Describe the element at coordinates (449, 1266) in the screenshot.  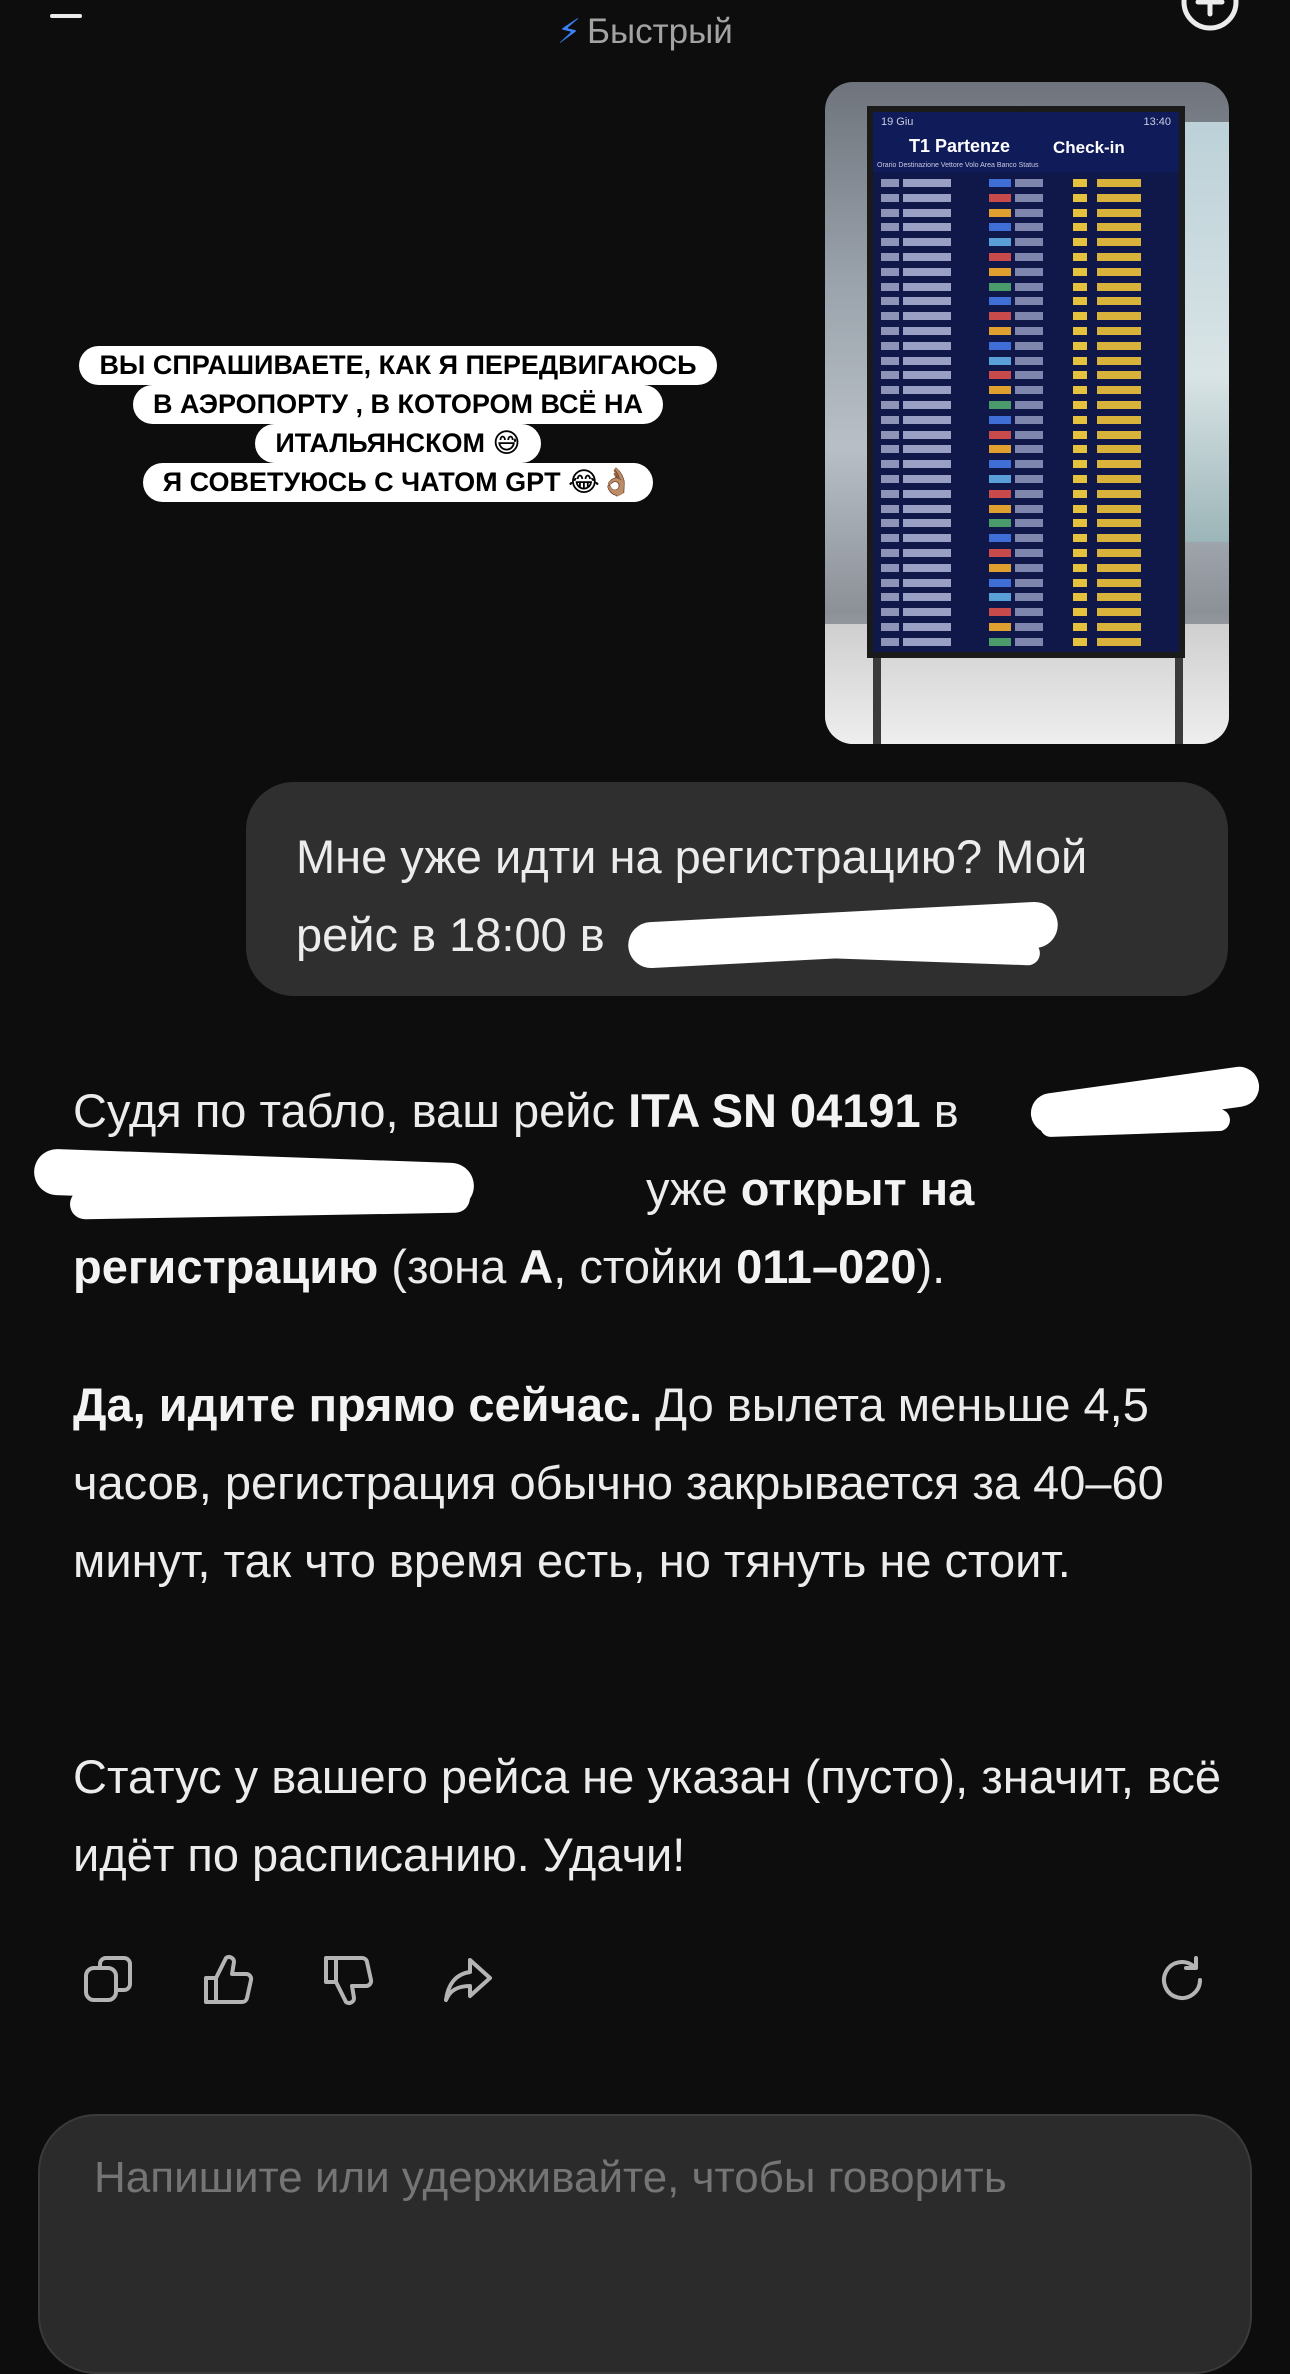
I see `text-span: (зона` at that location.